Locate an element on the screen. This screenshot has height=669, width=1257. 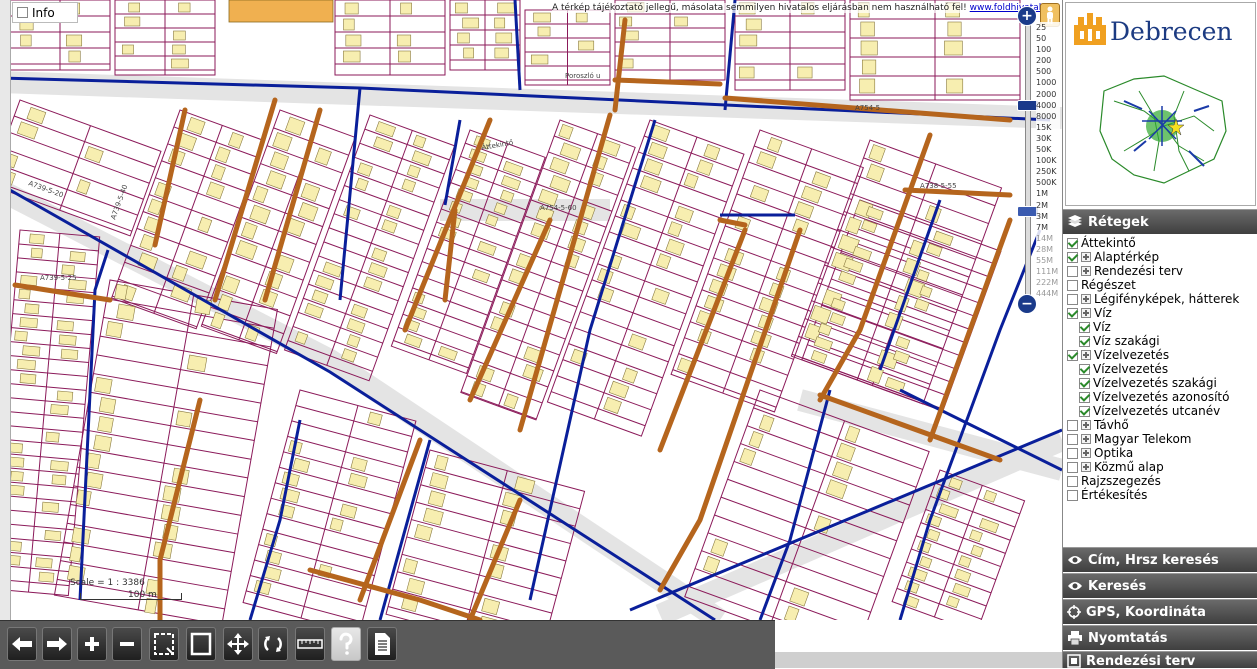
layer-item: Víz szakági is located at coordinates (1162, 341).